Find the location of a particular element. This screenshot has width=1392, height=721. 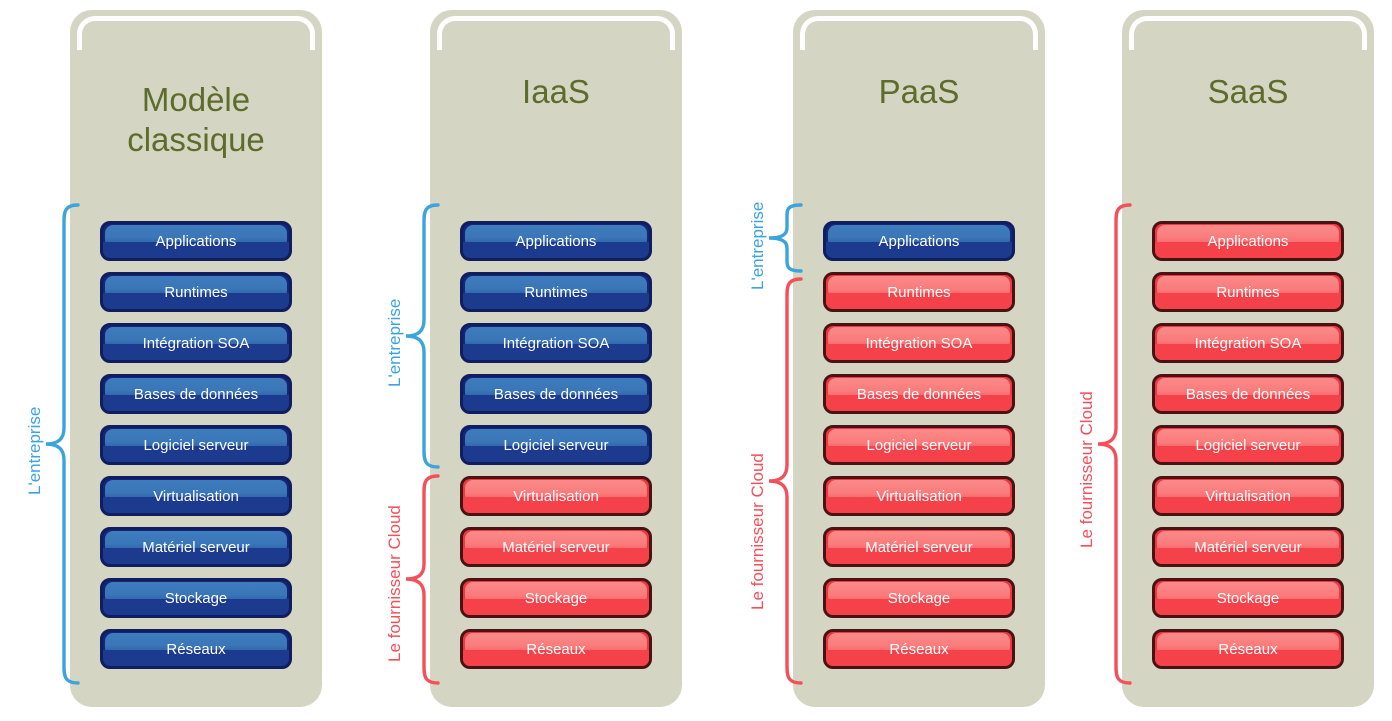

column-title-line1: IaaS is located at coordinates (556, 91).